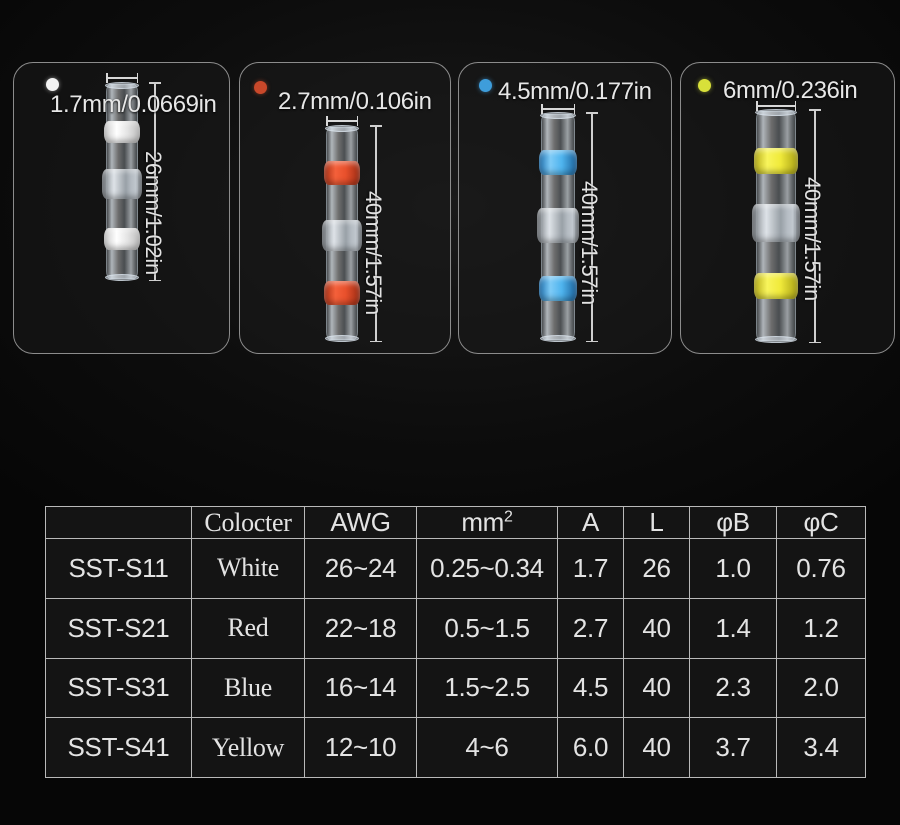 The height and width of the screenshot is (825, 900). Describe the element at coordinates (360, 522) in the screenshot. I see `header-awg: AWG` at that location.